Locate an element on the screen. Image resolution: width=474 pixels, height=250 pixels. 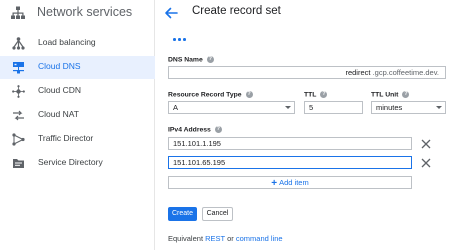
cancel-button: Cancel is located at coordinates (217, 214).